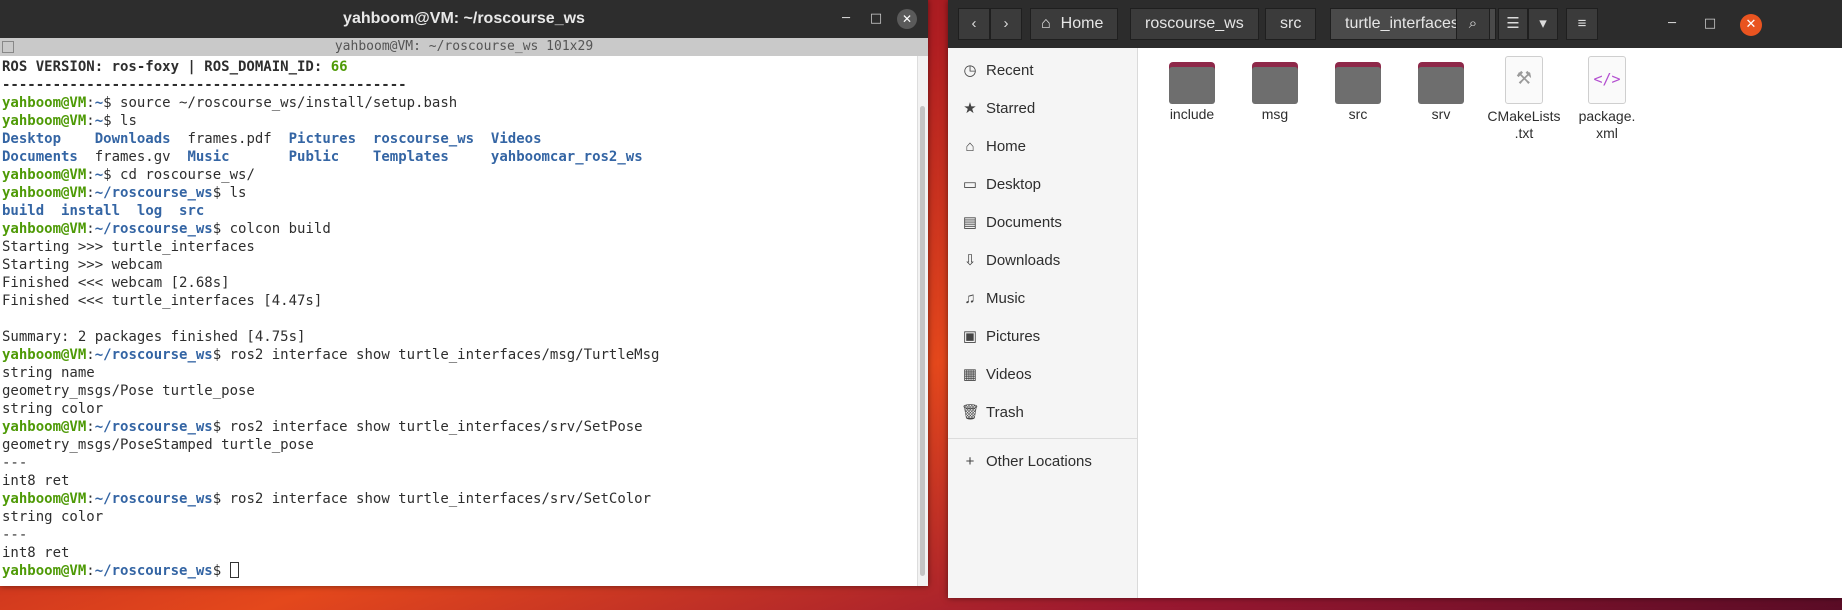 The image size is (1842, 610). Describe the element at coordinates (922, 341) in the screenshot. I see `scrollbar-thumb` at that location.